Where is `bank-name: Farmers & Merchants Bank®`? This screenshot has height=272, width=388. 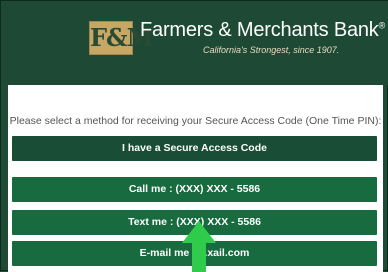
bank-name: Farmers & Merchants Bank® is located at coordinates (262, 30).